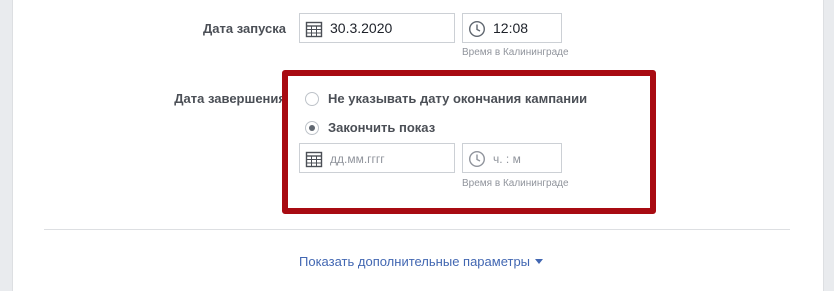  I want to click on end-date-label: Дата завершения, so click(230, 98).